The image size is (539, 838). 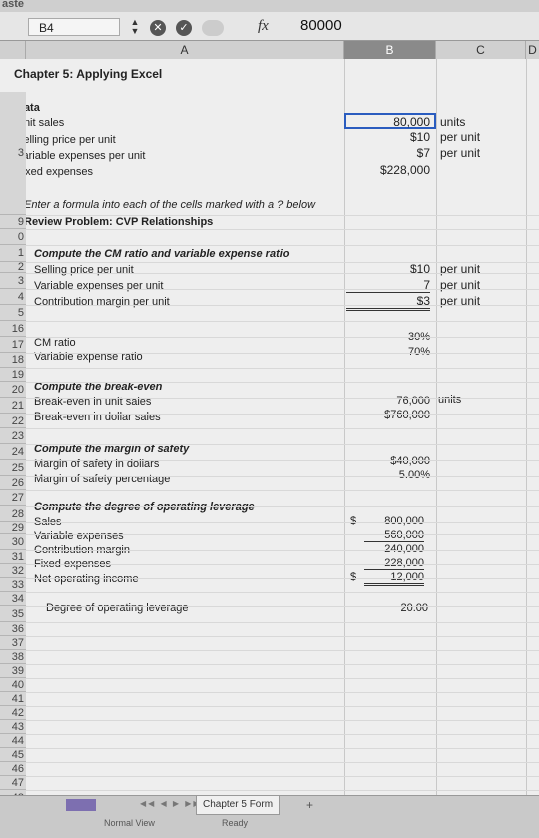 I want to click on add-sheet-icon: +, so click(x=309, y=805).